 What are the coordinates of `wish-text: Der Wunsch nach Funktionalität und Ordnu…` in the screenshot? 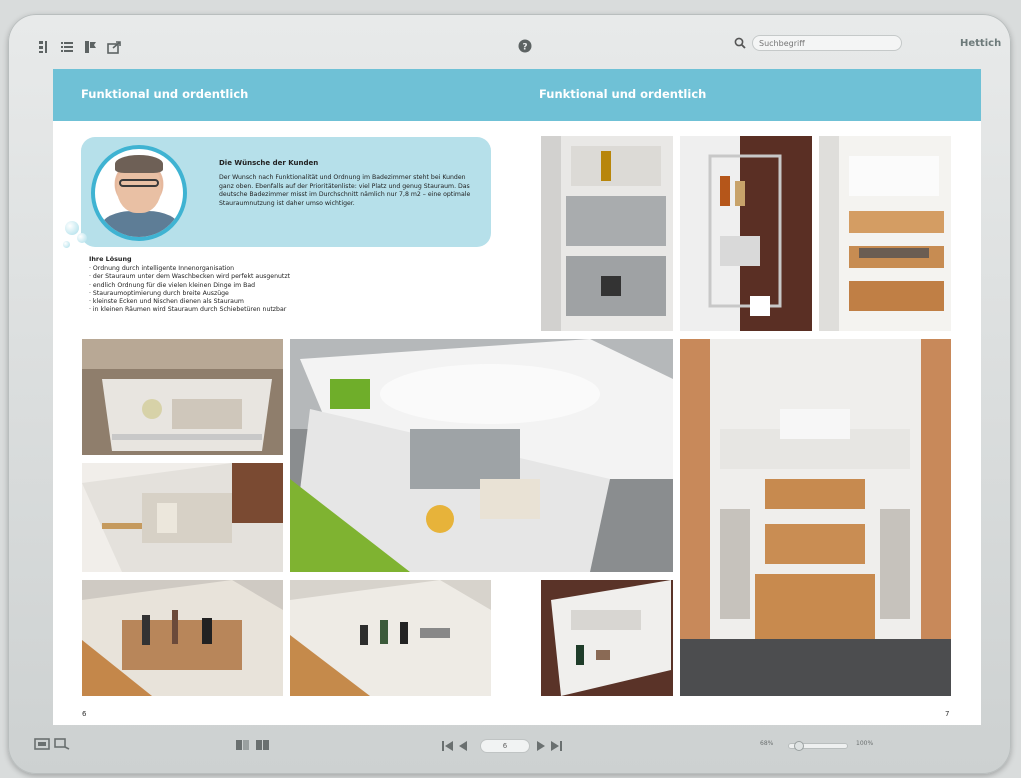 It's located at (345, 190).